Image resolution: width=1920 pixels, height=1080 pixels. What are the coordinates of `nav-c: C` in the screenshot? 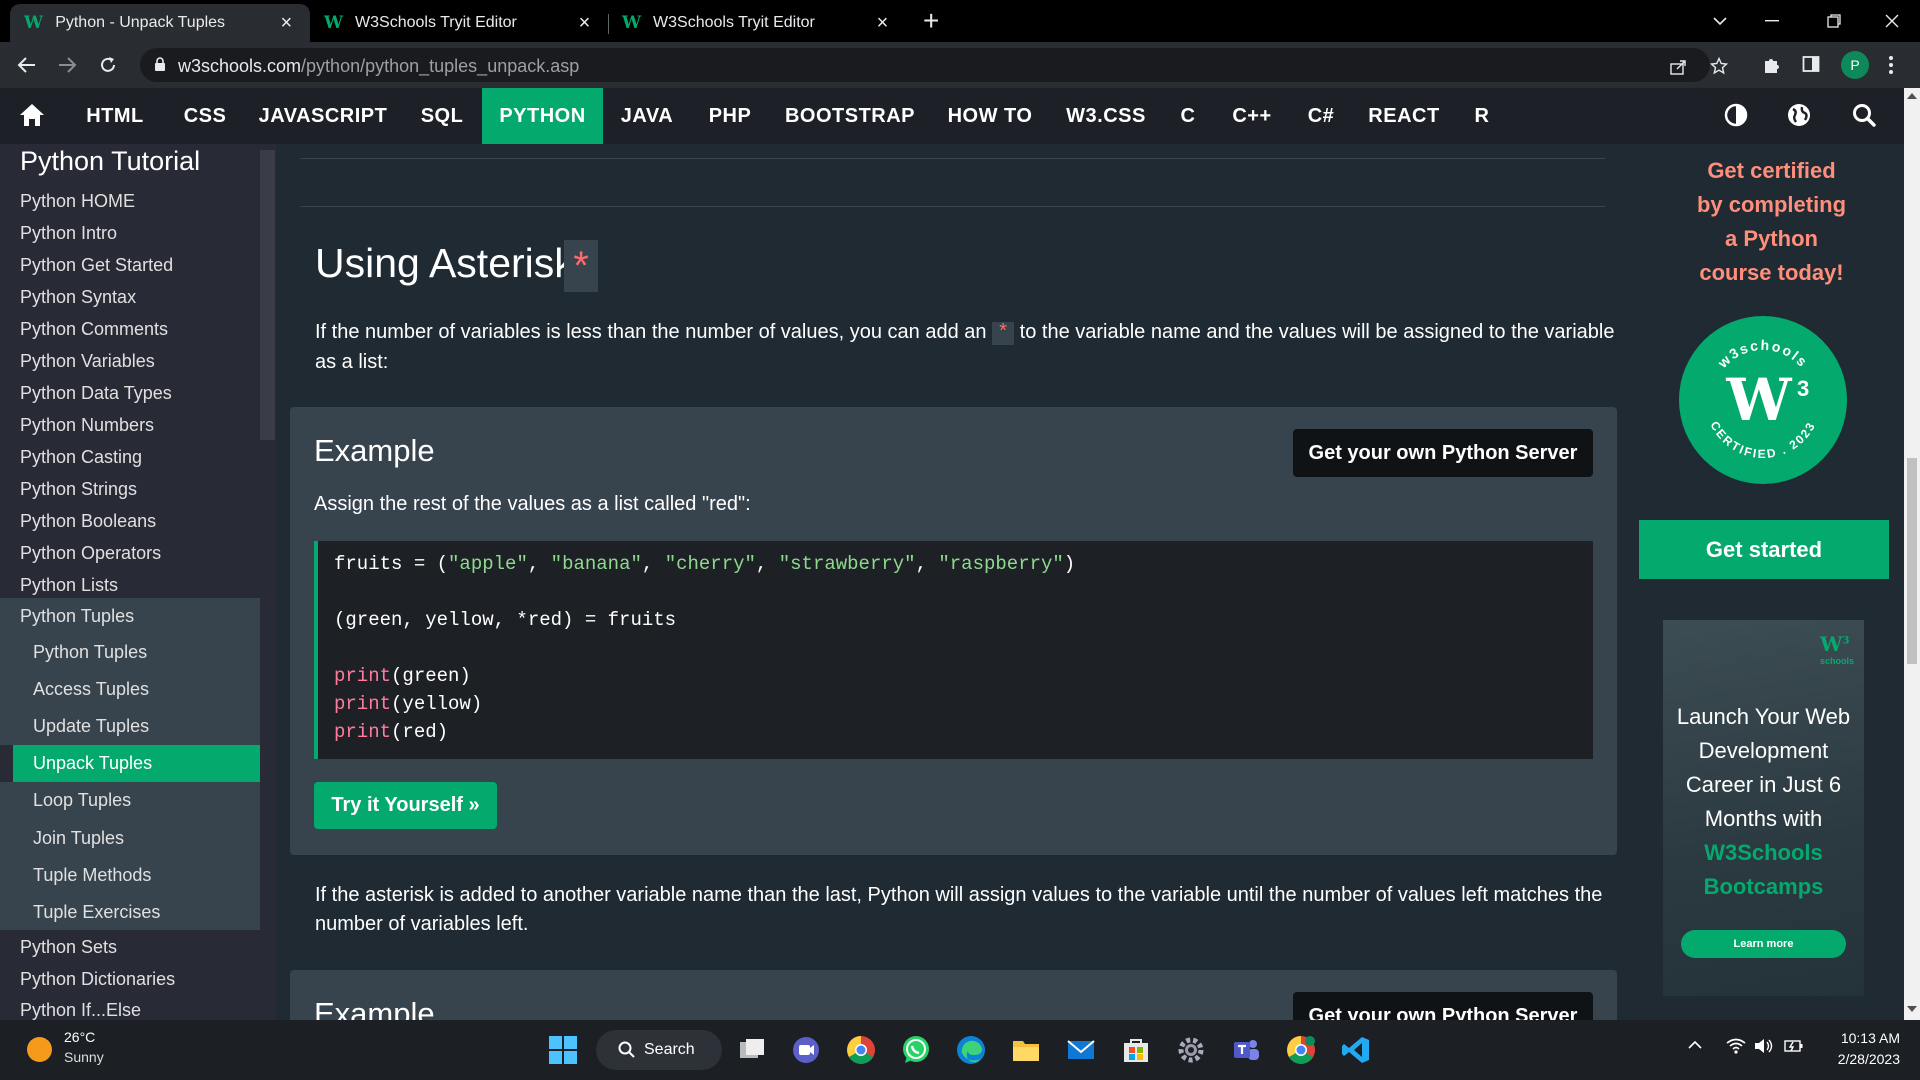 It's located at (1188, 116).